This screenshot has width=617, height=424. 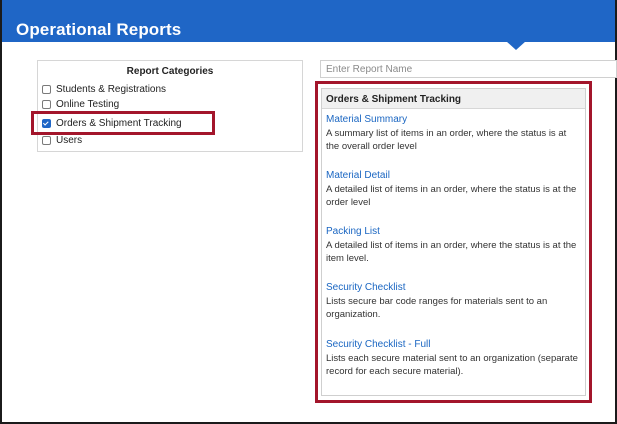 I want to click on report-name-search-input, so click(x=468, y=69).